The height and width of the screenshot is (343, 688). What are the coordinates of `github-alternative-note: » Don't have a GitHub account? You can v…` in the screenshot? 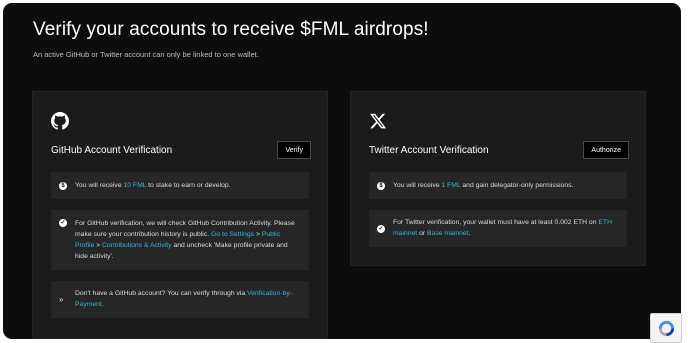 It's located at (180, 299).